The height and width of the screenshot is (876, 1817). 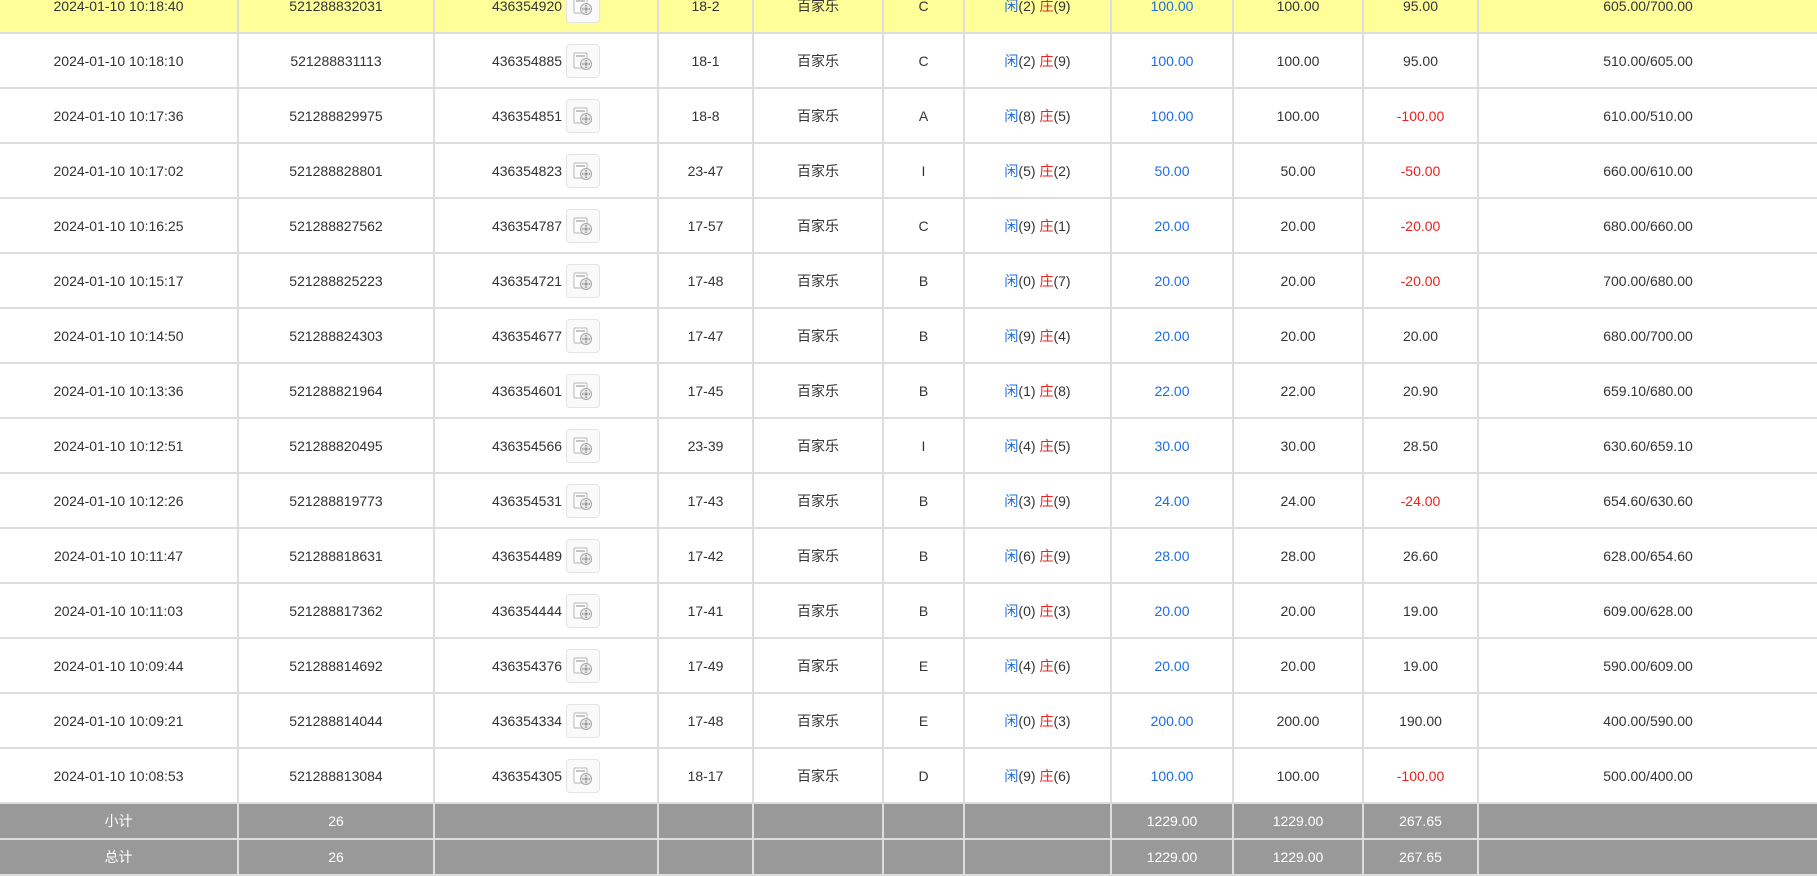 I want to click on player-points: (8), so click(x=1027, y=115).